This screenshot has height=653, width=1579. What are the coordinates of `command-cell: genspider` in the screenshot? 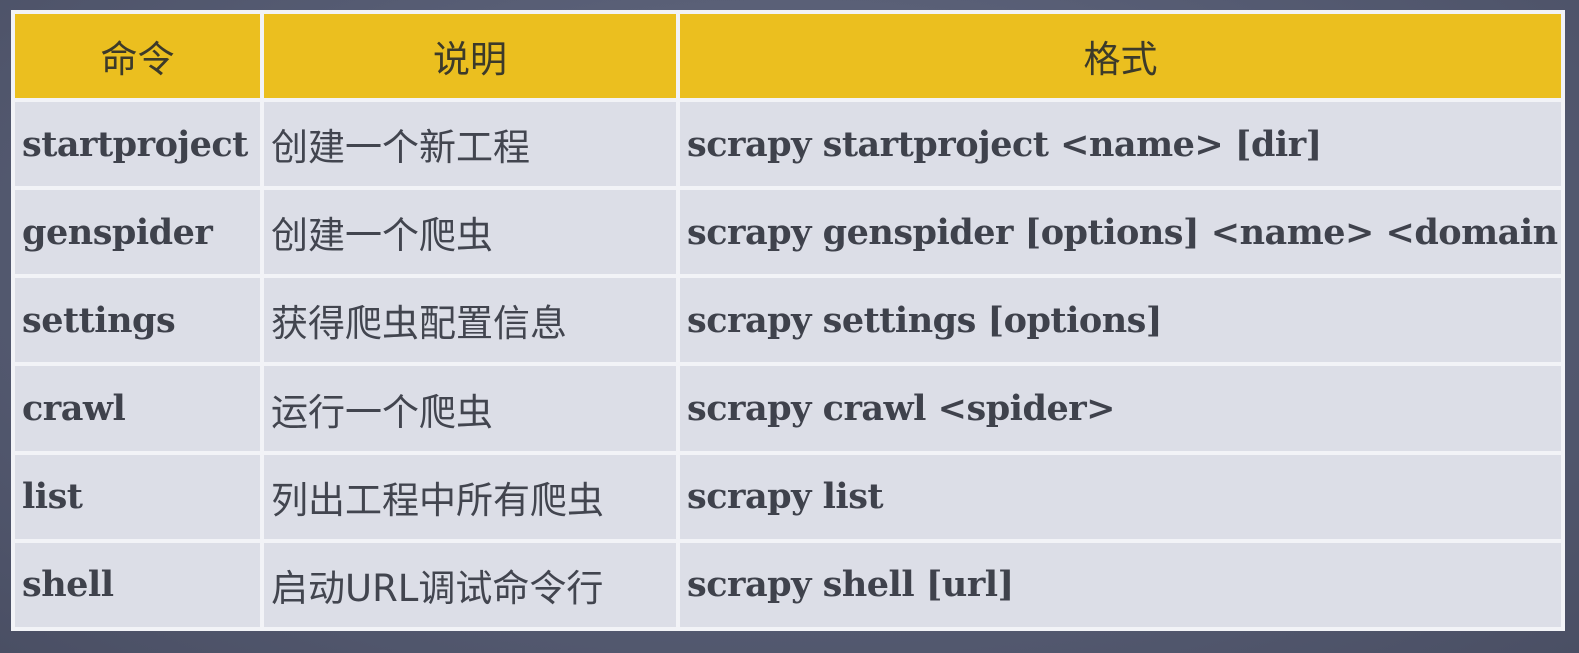 It's located at (137, 232).